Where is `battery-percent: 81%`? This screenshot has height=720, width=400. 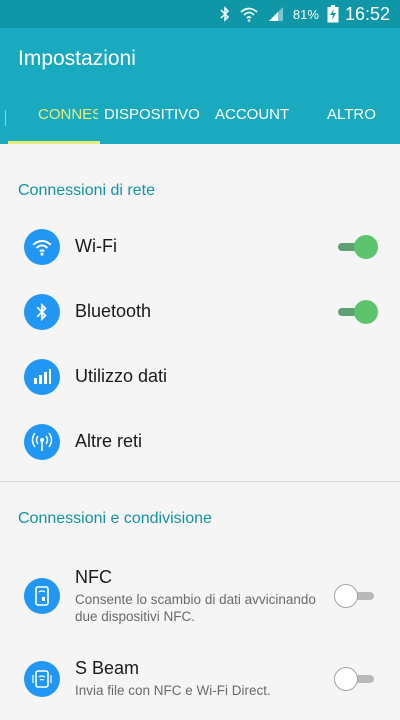 battery-percent: 81% is located at coordinates (305, 14).